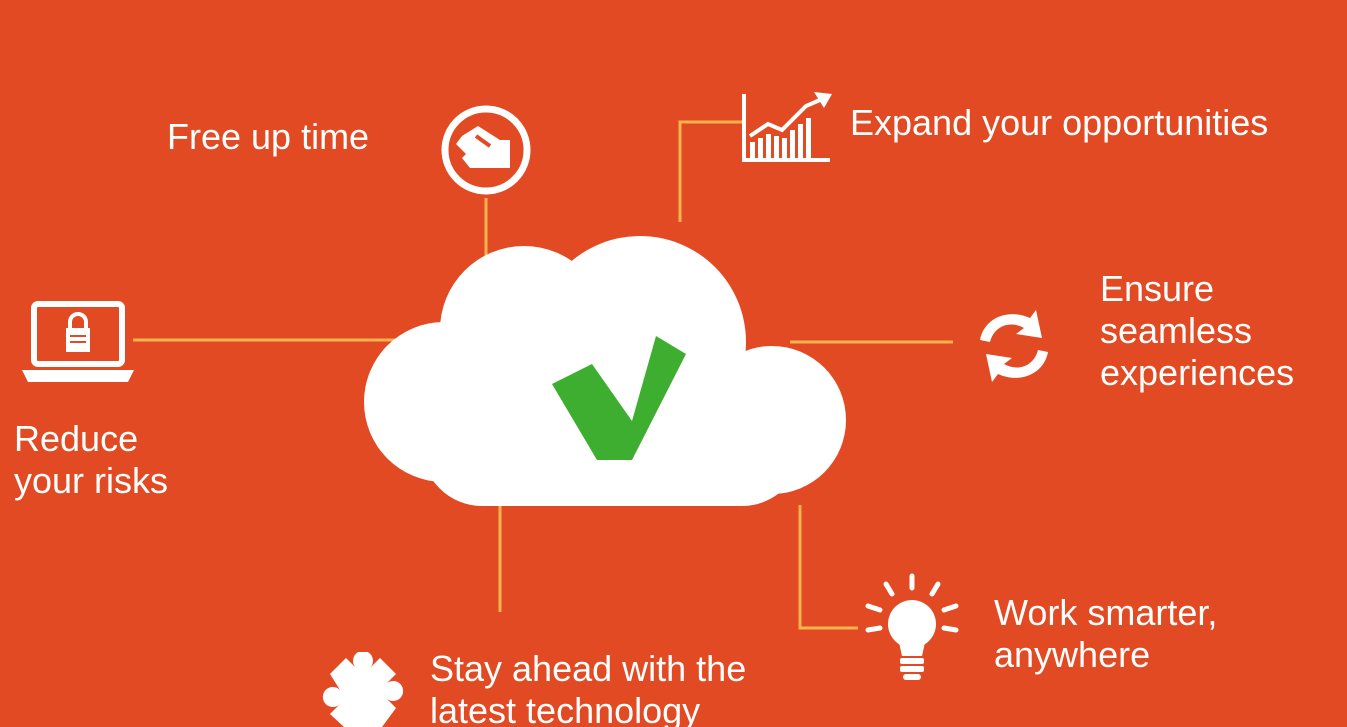 The width and height of the screenshot is (1347, 727). I want to click on laptop-lock-icon, so click(78, 341).